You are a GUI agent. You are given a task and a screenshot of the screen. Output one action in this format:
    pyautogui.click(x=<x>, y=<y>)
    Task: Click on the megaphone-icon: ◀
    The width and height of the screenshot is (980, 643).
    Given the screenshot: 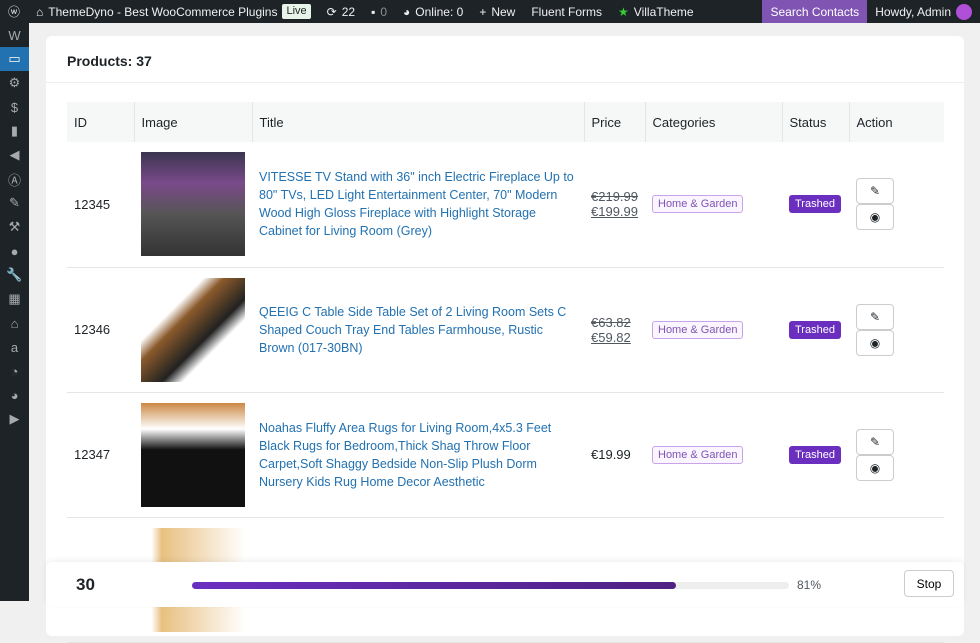 What is the action you would take?
    pyautogui.click(x=14, y=155)
    